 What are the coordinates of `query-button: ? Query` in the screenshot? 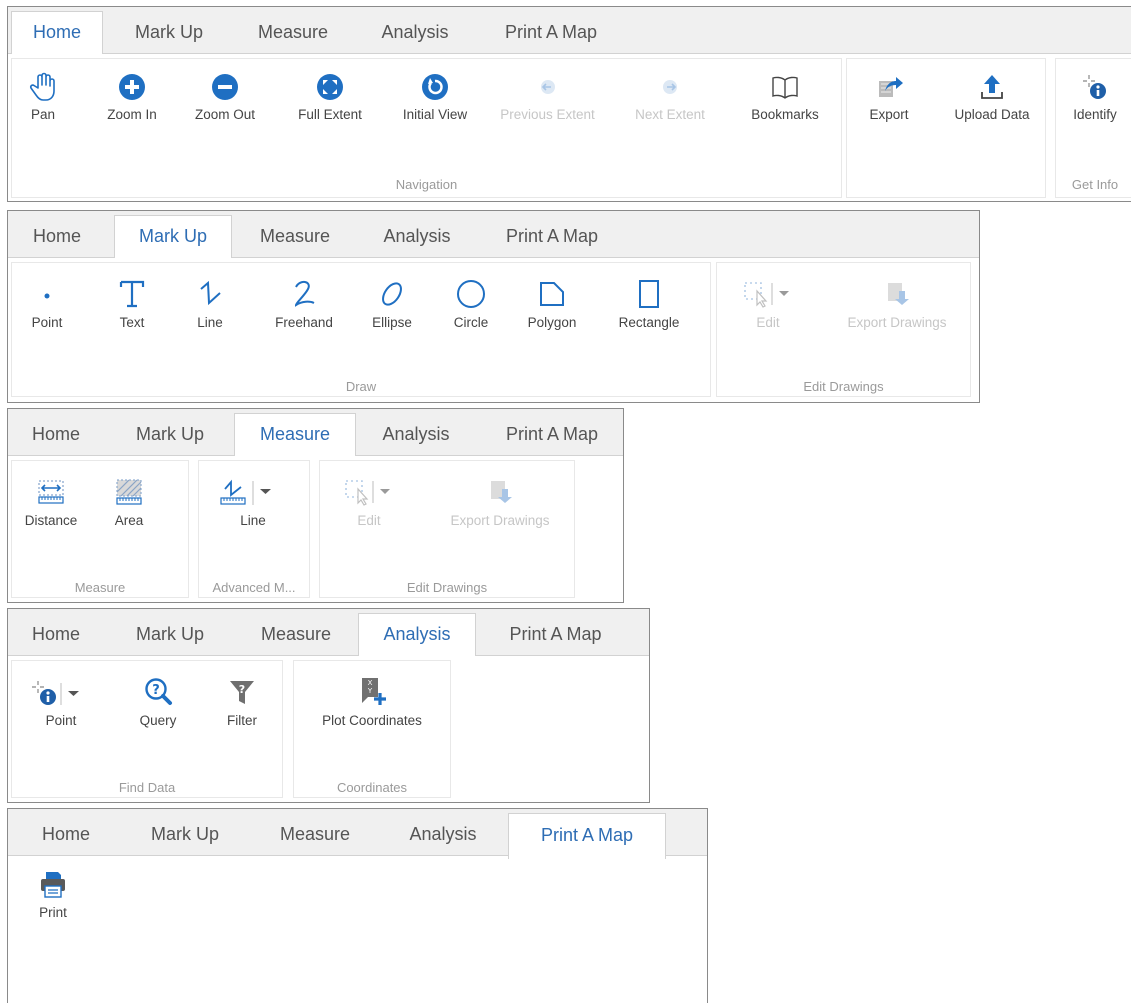 It's located at (158, 702).